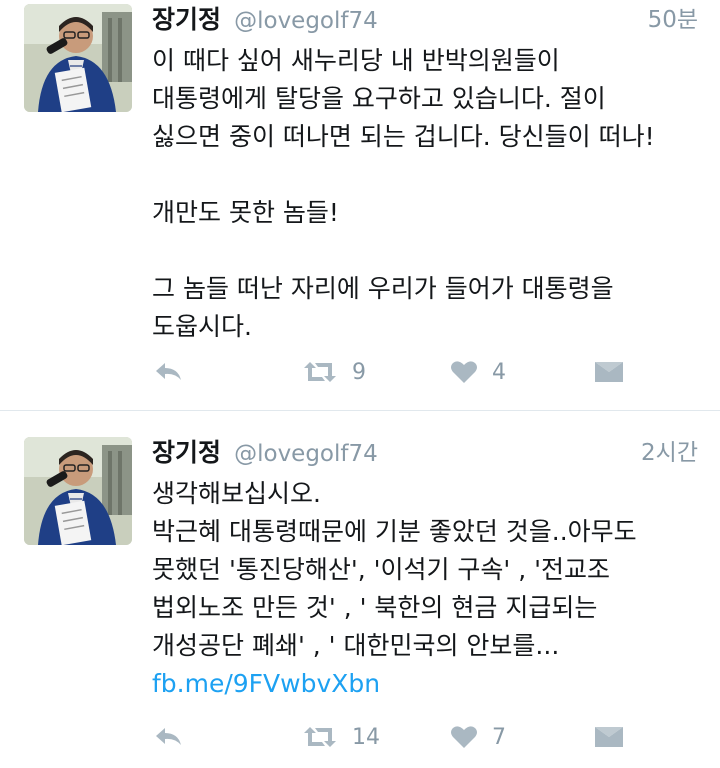 The width and height of the screenshot is (720, 768). Describe the element at coordinates (478, 372) in the screenshot. I see `like-button: 4` at that location.